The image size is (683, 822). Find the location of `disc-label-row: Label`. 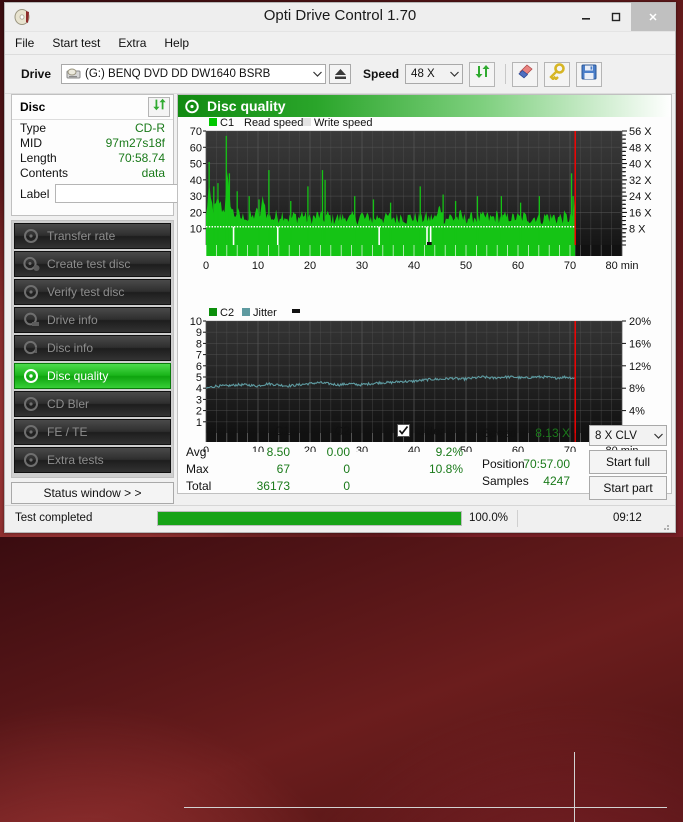

disc-label-row: Label is located at coordinates (135, 192).